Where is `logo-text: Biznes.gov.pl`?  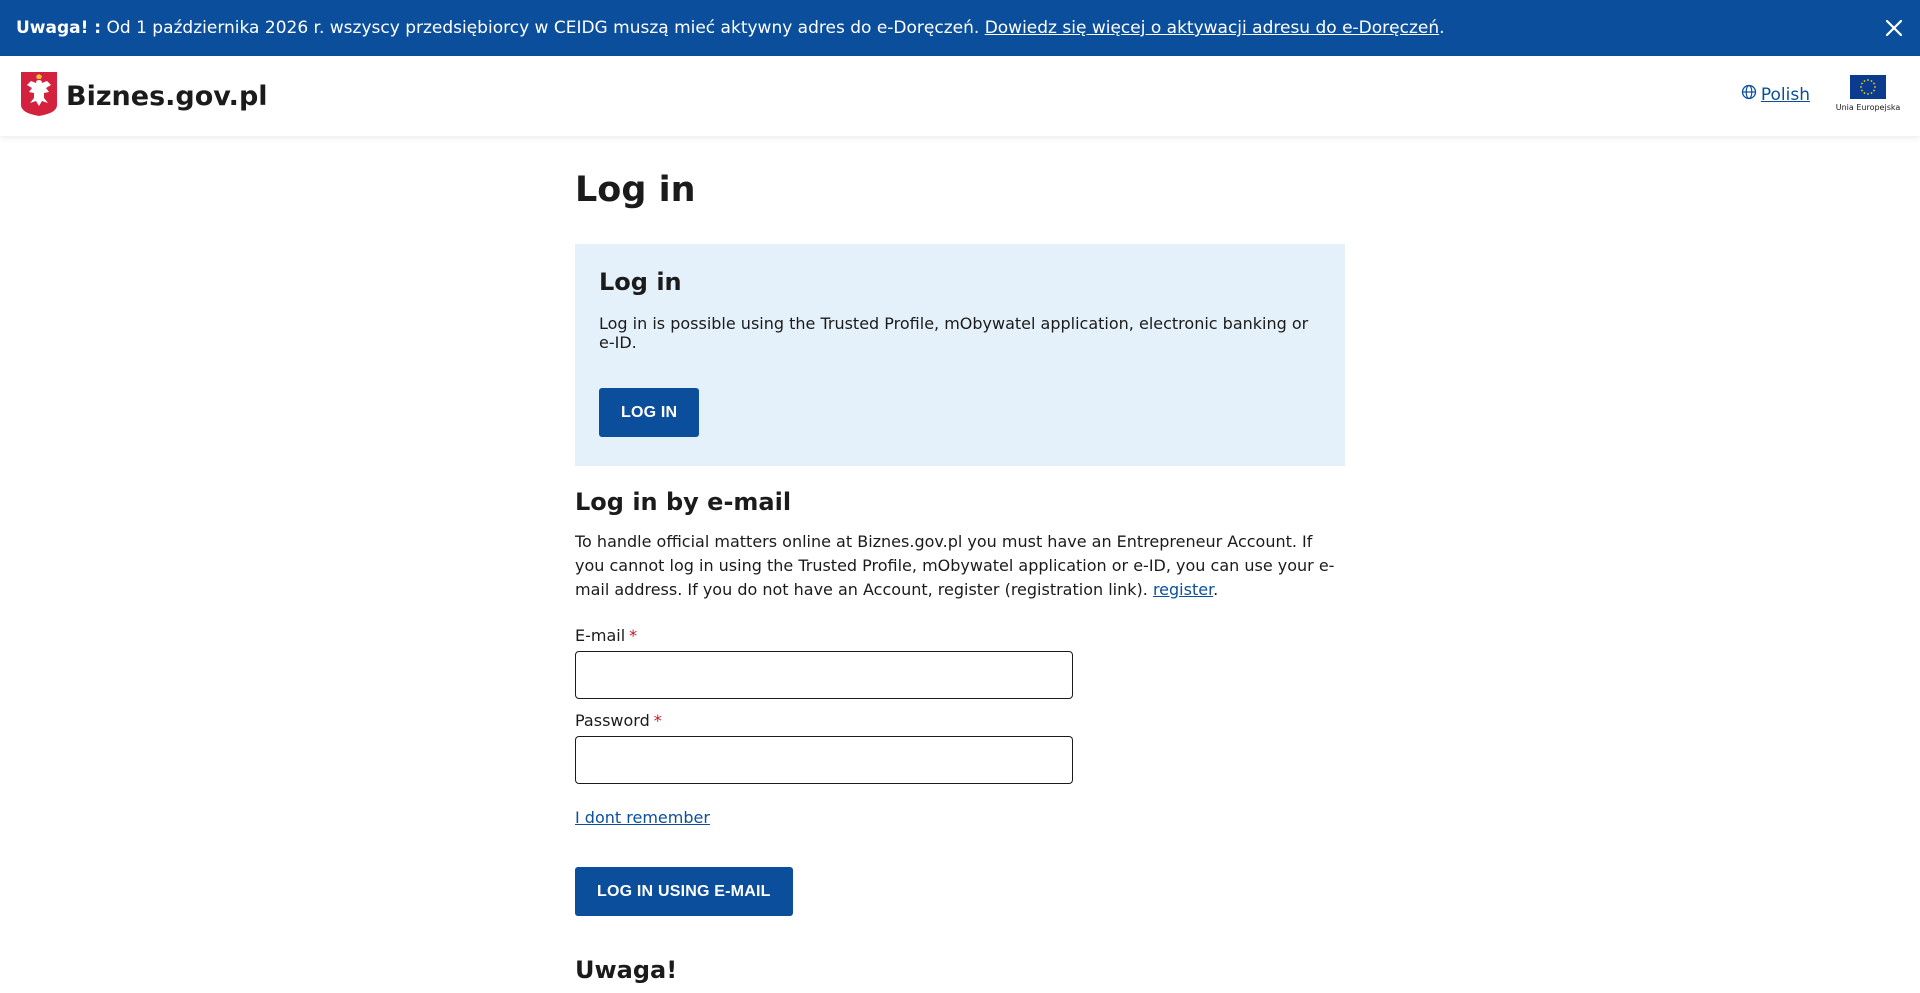 logo-text: Biznes.gov.pl is located at coordinates (167, 96).